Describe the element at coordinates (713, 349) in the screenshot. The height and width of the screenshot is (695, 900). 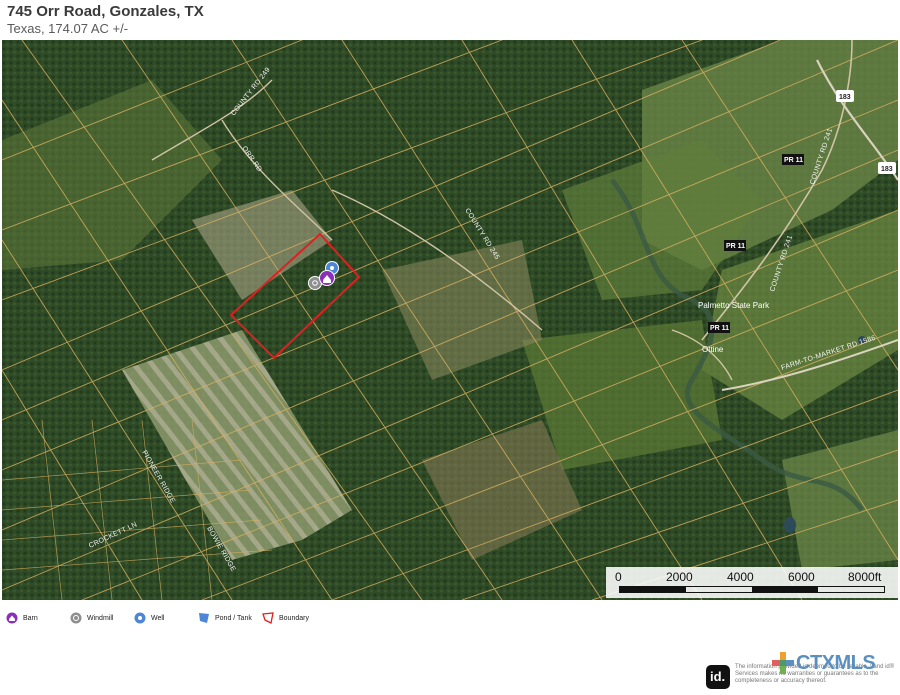
I see `label-ottine: Ottine` at that location.